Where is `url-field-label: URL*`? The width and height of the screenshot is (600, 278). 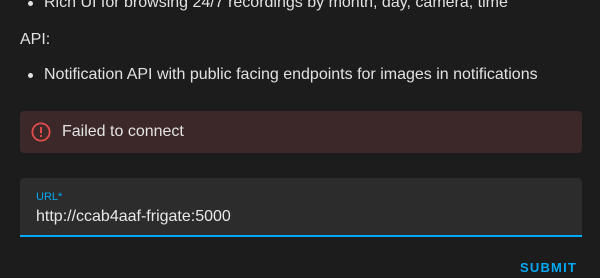 url-field-label: URL* is located at coordinates (49, 197).